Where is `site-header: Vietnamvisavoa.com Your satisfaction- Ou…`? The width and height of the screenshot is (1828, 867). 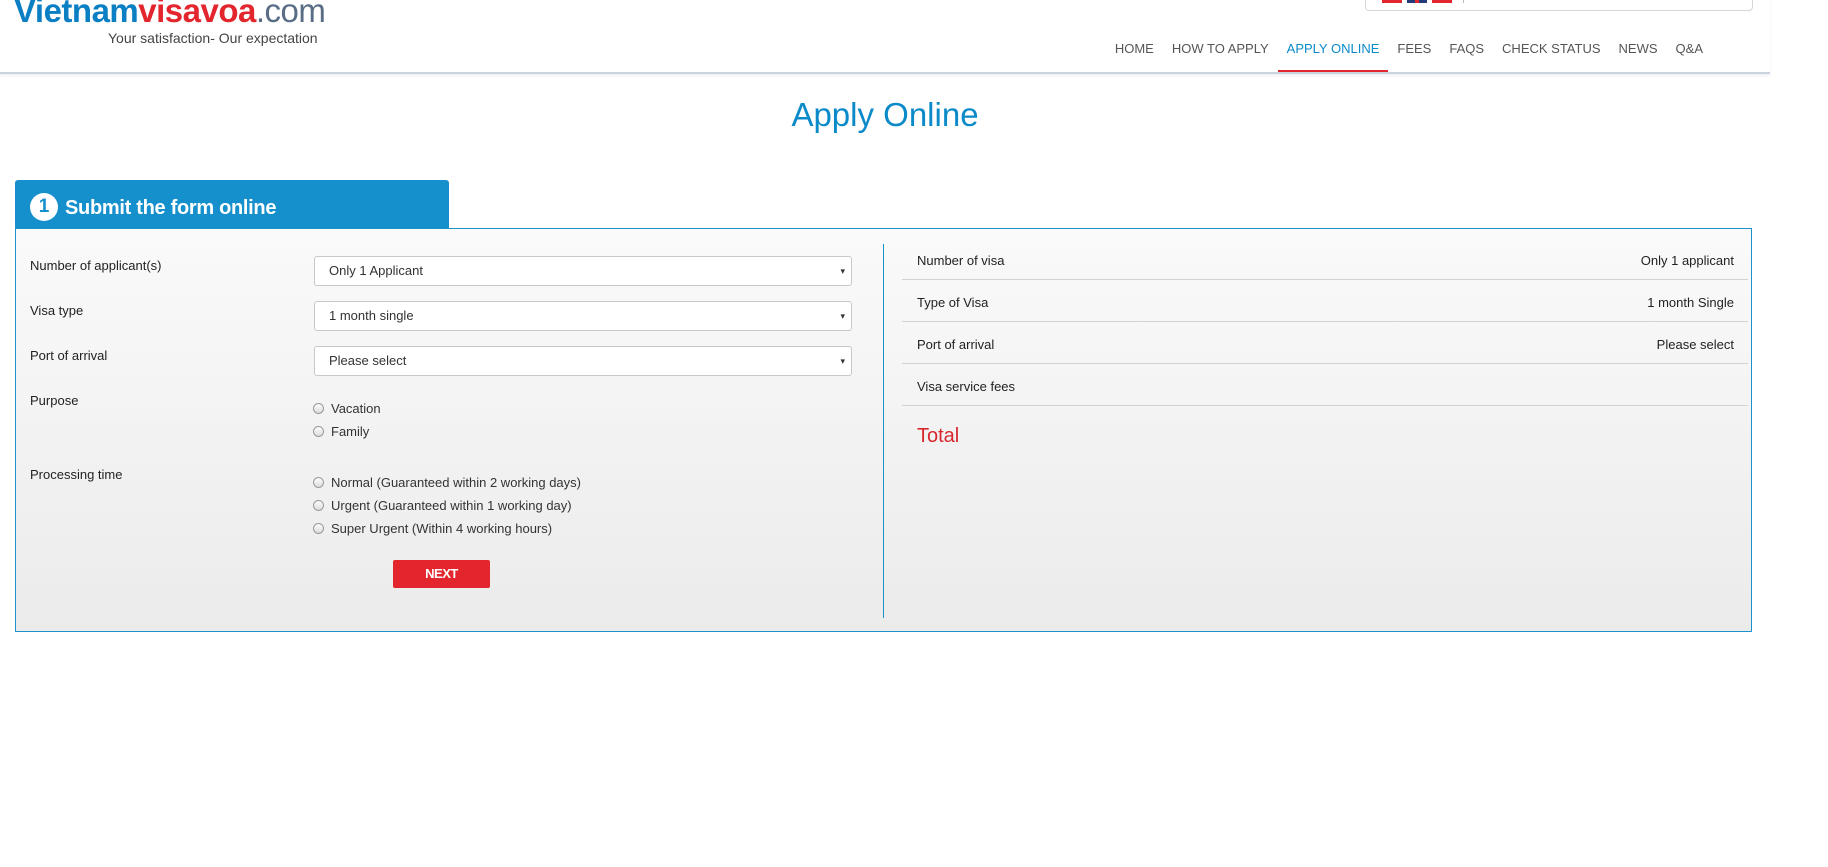
site-header: Vietnamvisavoa.com Your satisfaction- Ou… is located at coordinates (885, 37).